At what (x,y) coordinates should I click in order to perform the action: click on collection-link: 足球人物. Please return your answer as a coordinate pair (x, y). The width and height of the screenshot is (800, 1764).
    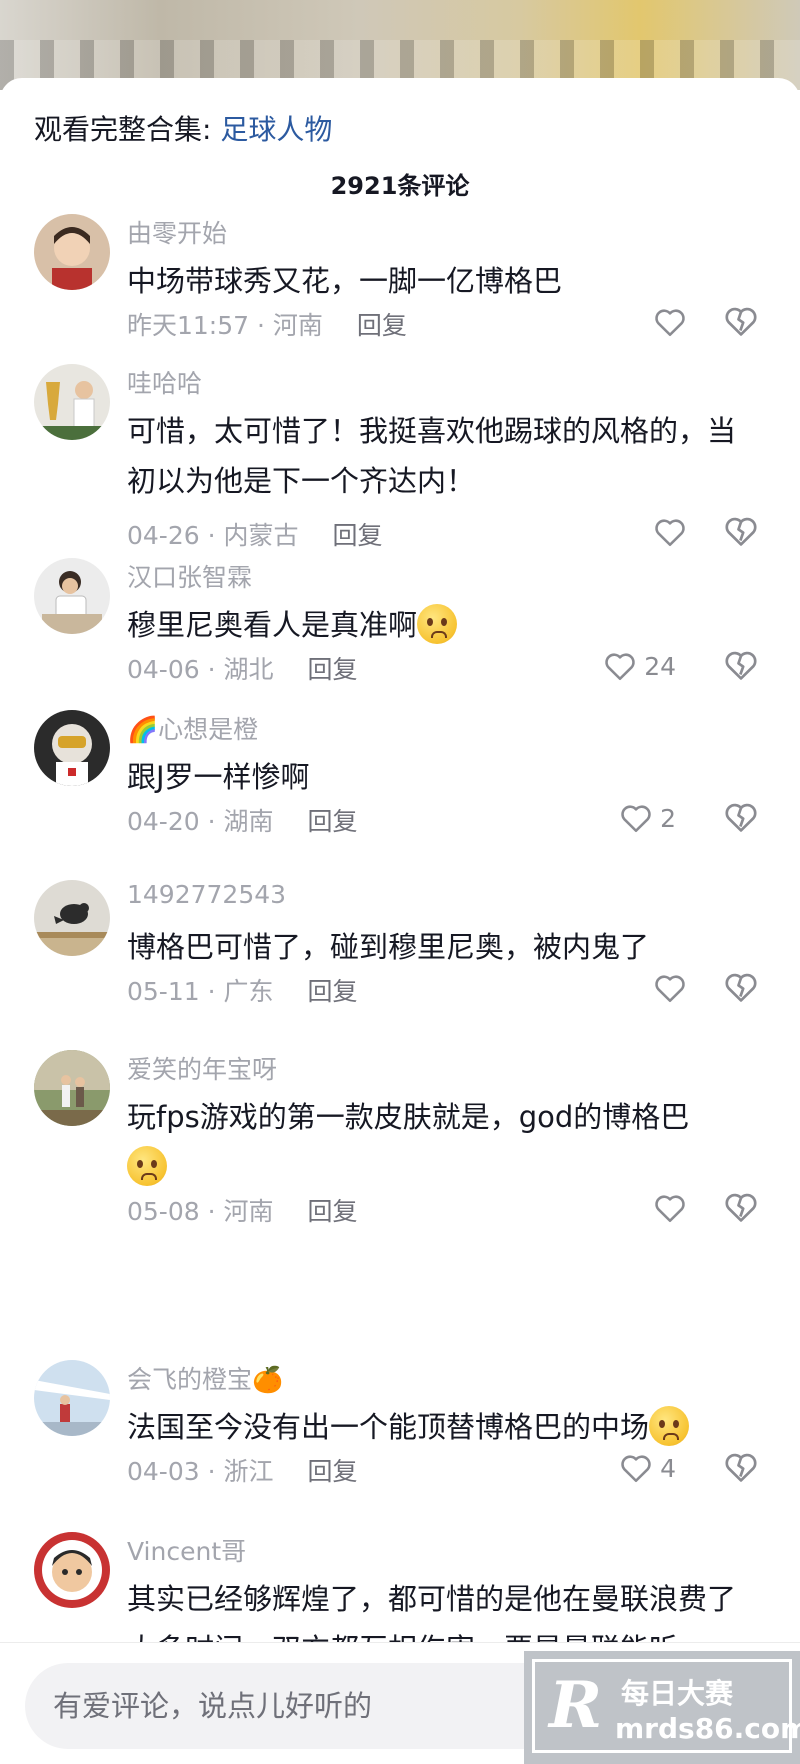
    Looking at the image, I should click on (276, 129).